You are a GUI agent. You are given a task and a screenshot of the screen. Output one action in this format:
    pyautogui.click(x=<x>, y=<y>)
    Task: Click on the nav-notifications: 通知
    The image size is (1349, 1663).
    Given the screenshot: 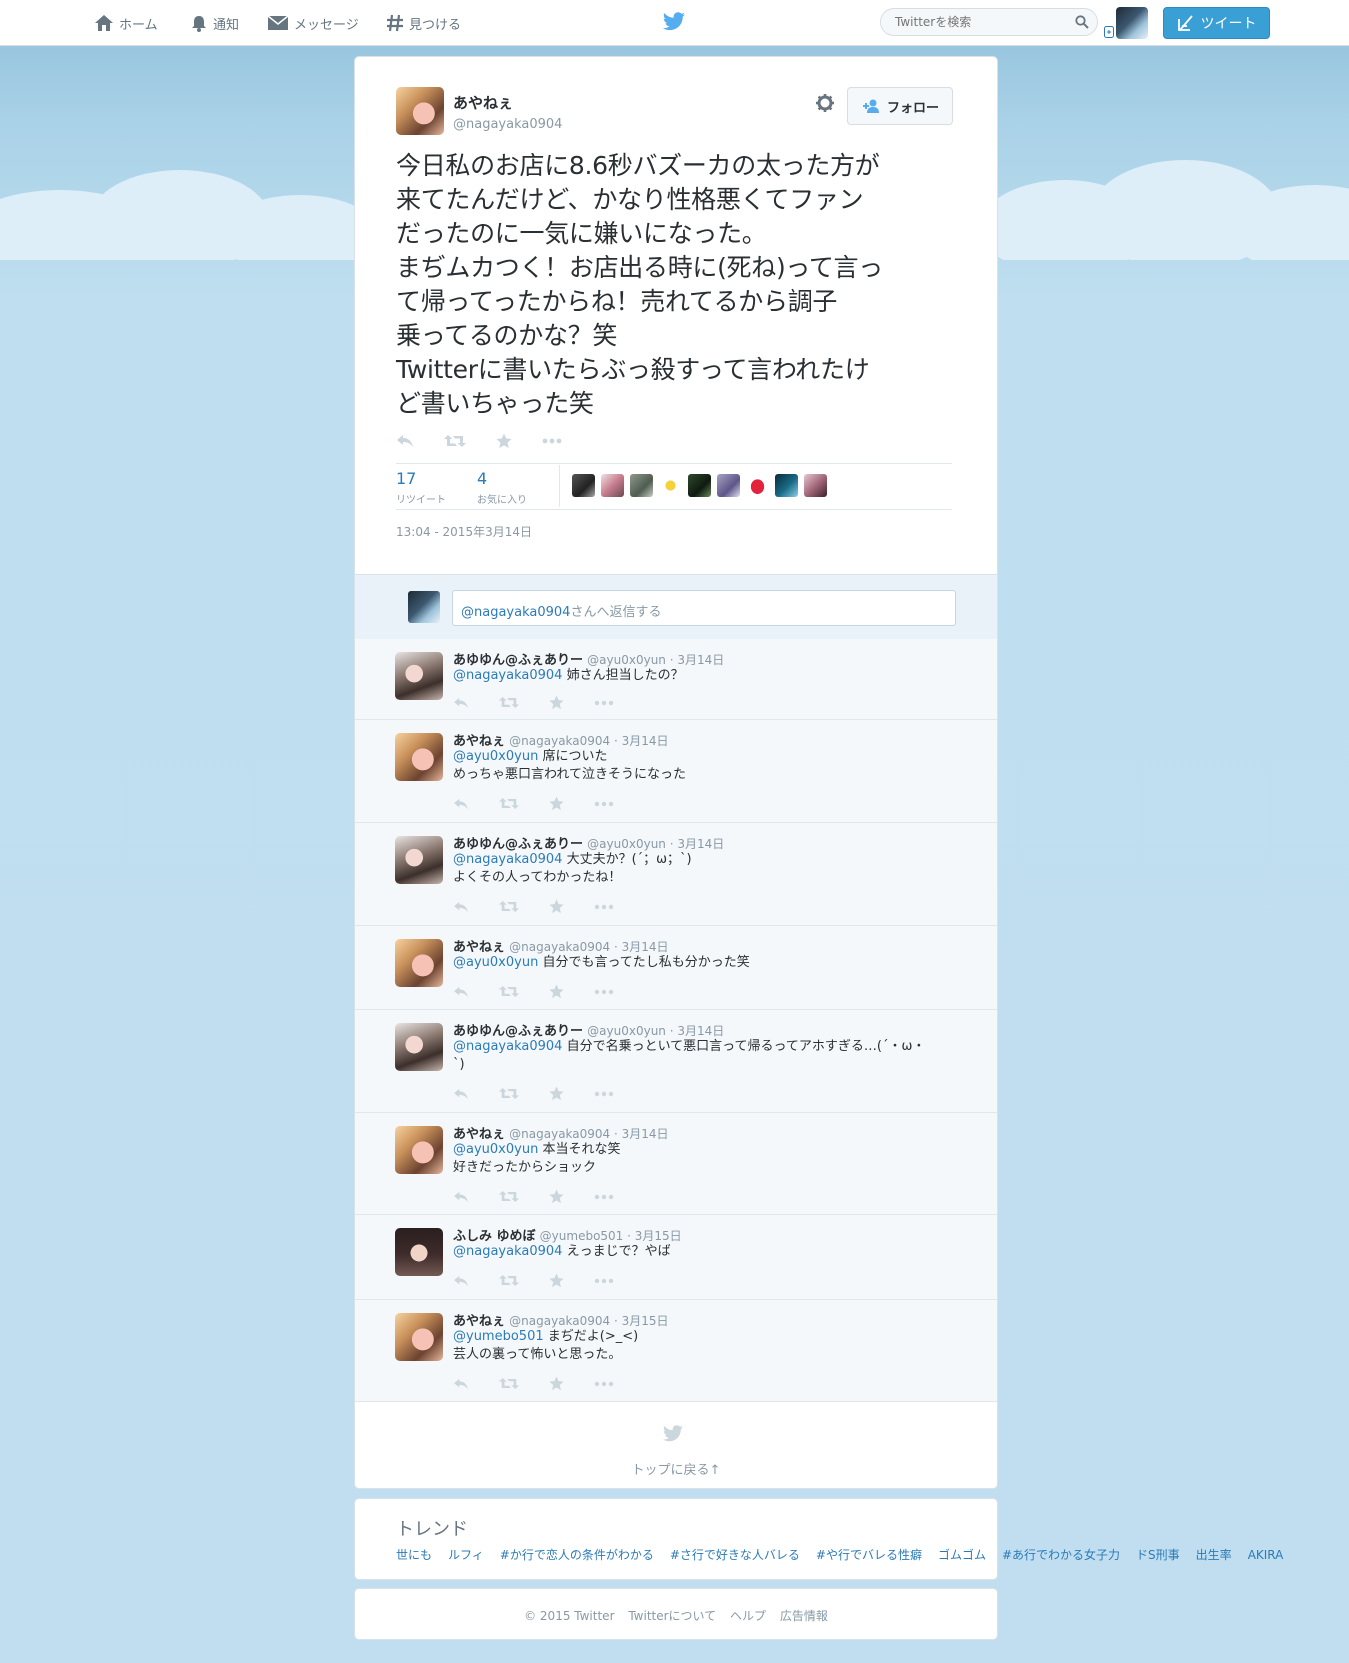 What is the action you would take?
    pyautogui.click(x=214, y=23)
    